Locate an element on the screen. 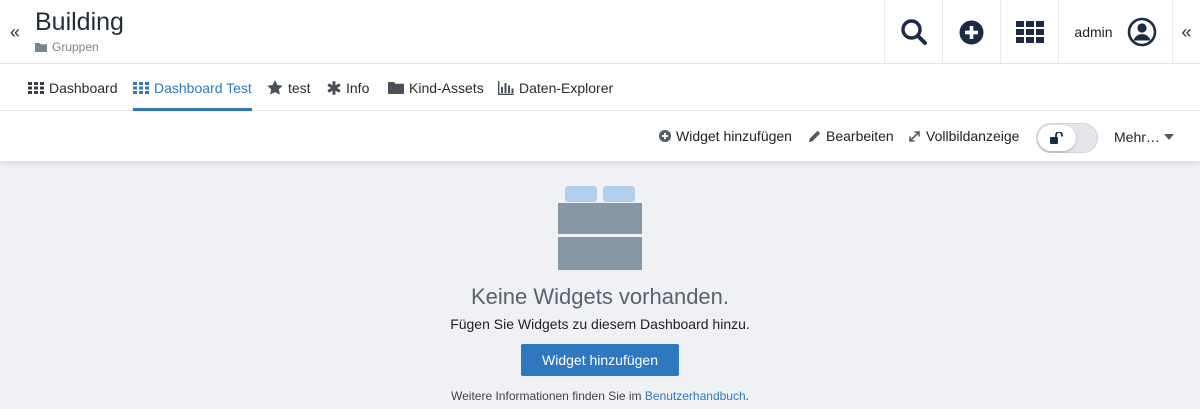  help-prefix: Weitere Informationen finden Sie im is located at coordinates (548, 396).